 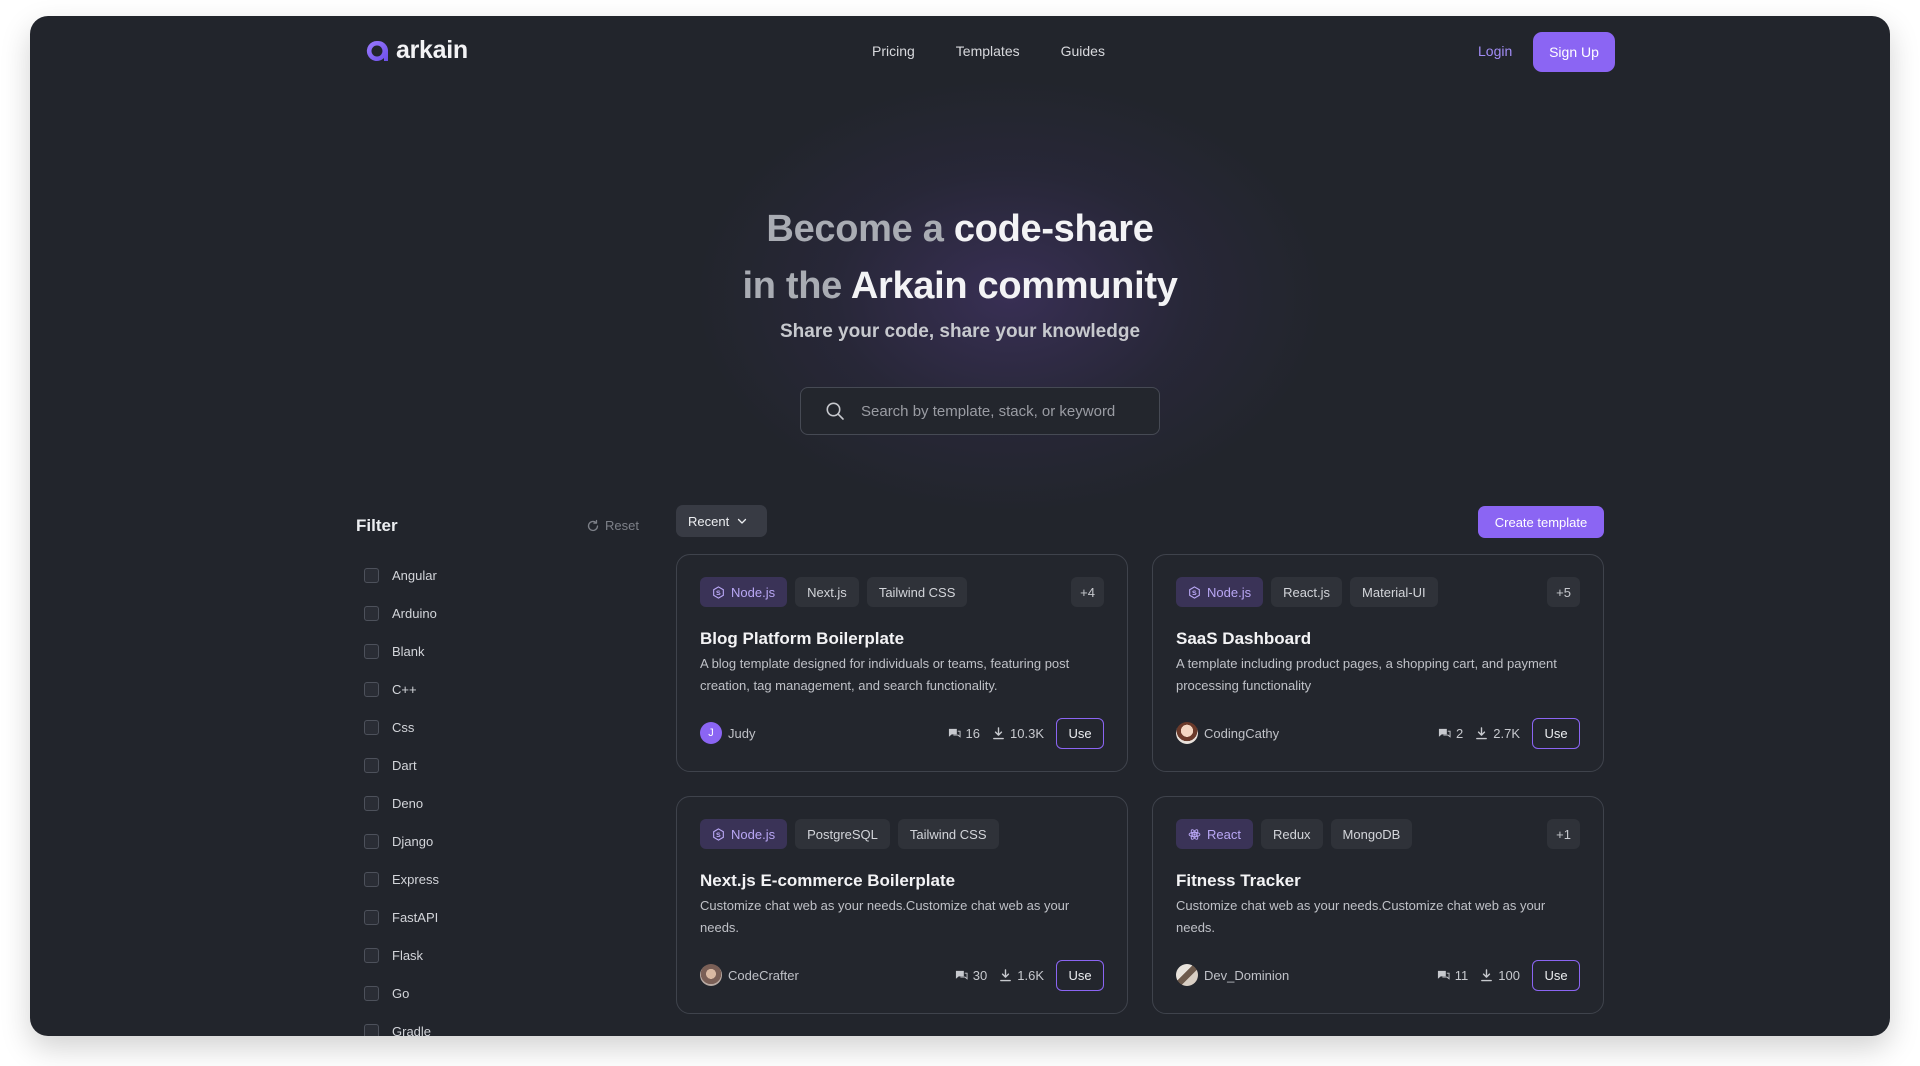 What do you see at coordinates (408, 651) in the screenshot?
I see `filter-label: Blank` at bounding box center [408, 651].